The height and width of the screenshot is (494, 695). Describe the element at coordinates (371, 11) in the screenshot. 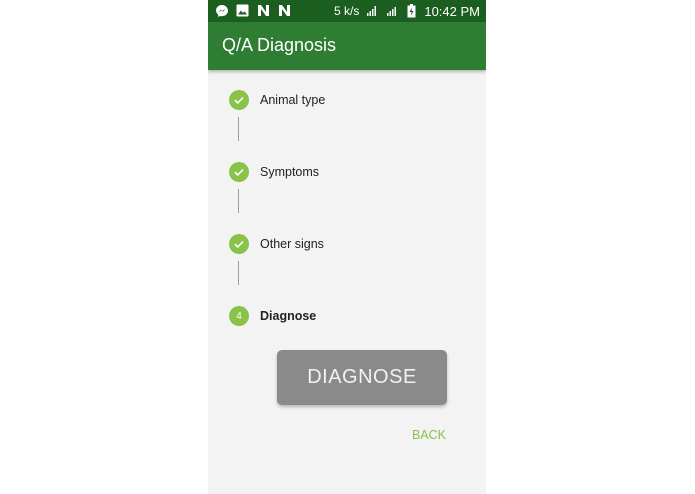

I see `wifi-icon` at that location.